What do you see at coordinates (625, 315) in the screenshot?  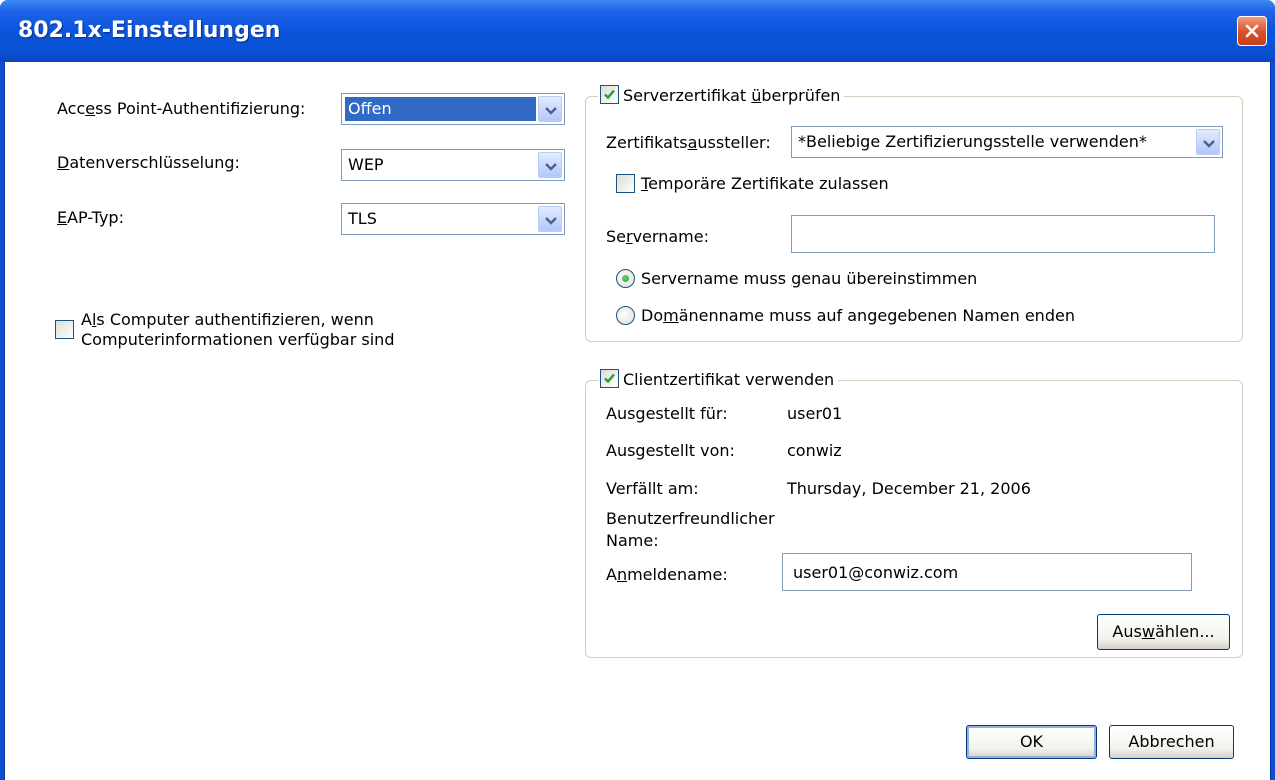 I see `radio-domain-suffix` at bounding box center [625, 315].